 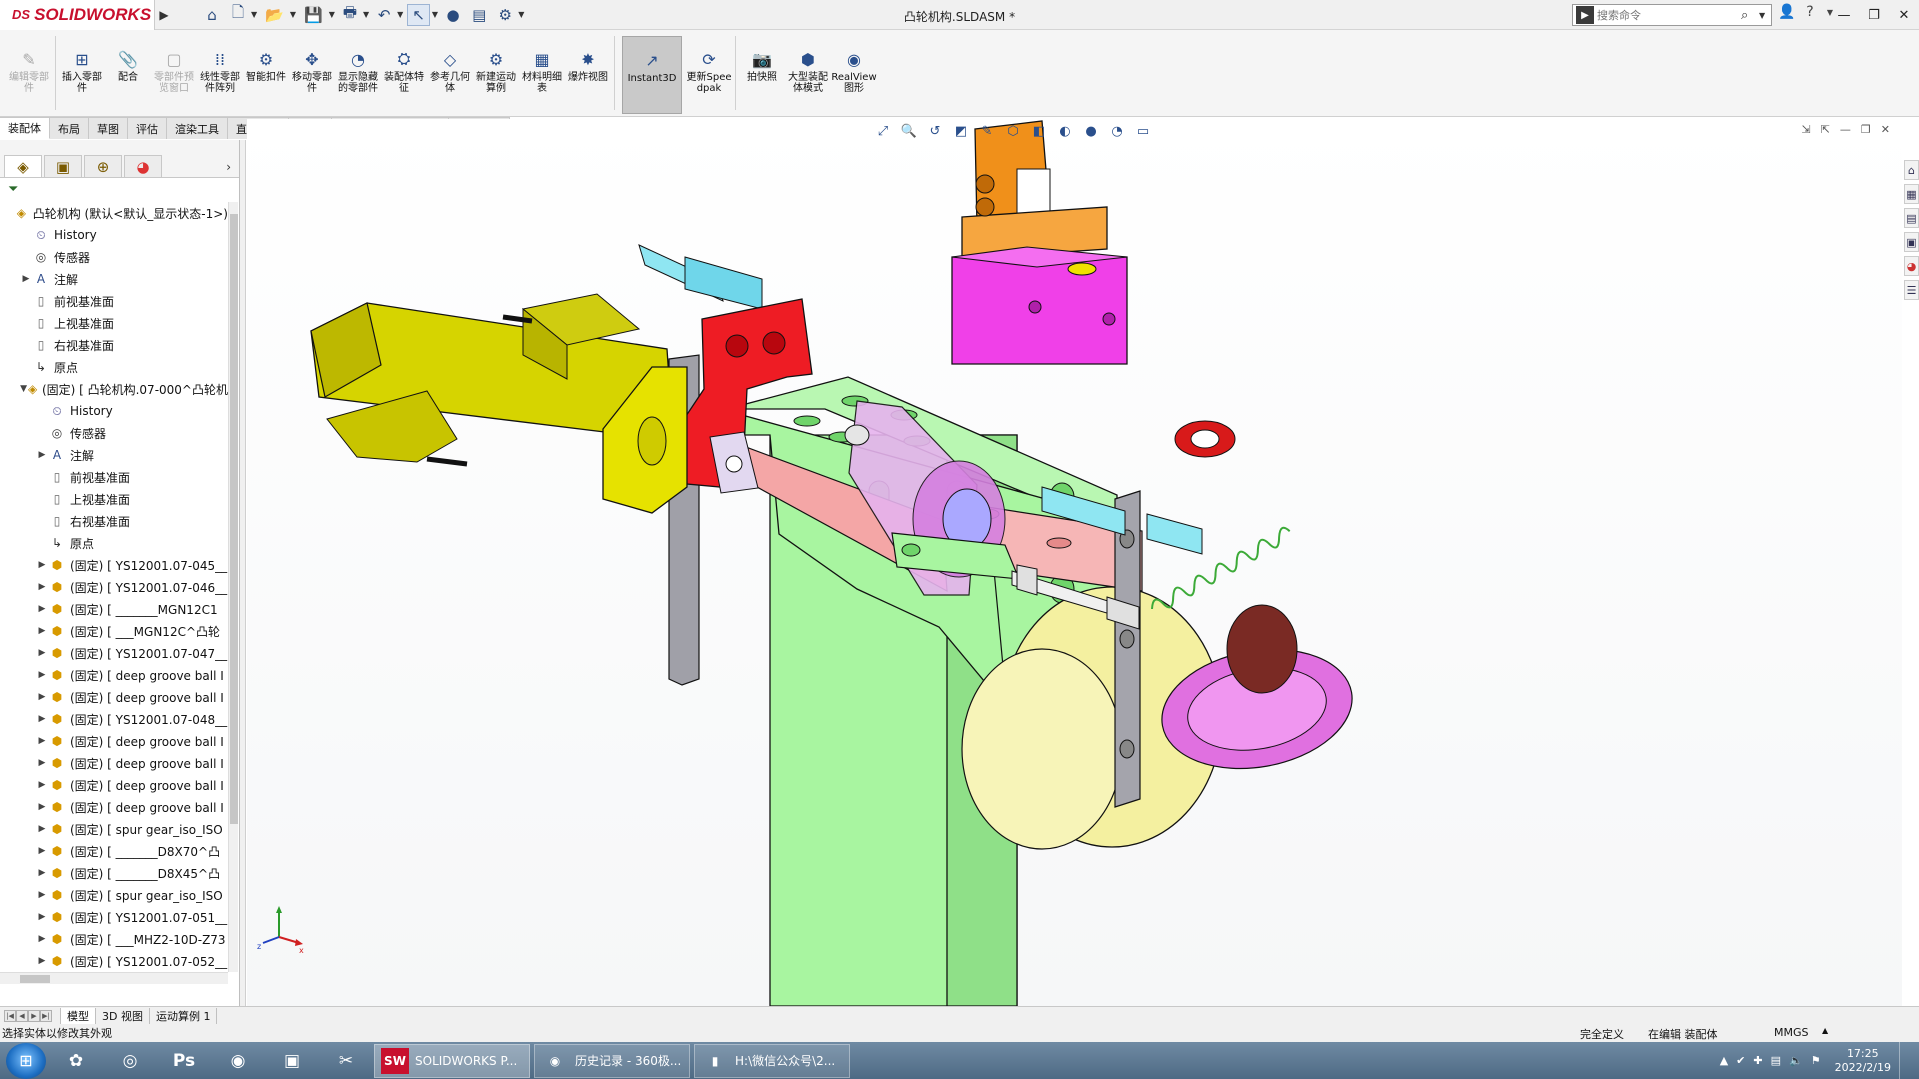 What do you see at coordinates (212, 15) in the screenshot?
I see `home-icon: ⌂` at bounding box center [212, 15].